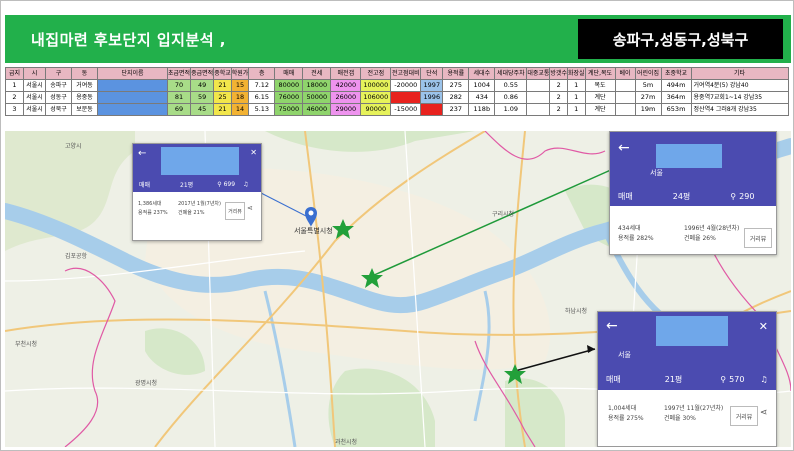  I want to click on table-cell: 성동구, so click(58, 97).